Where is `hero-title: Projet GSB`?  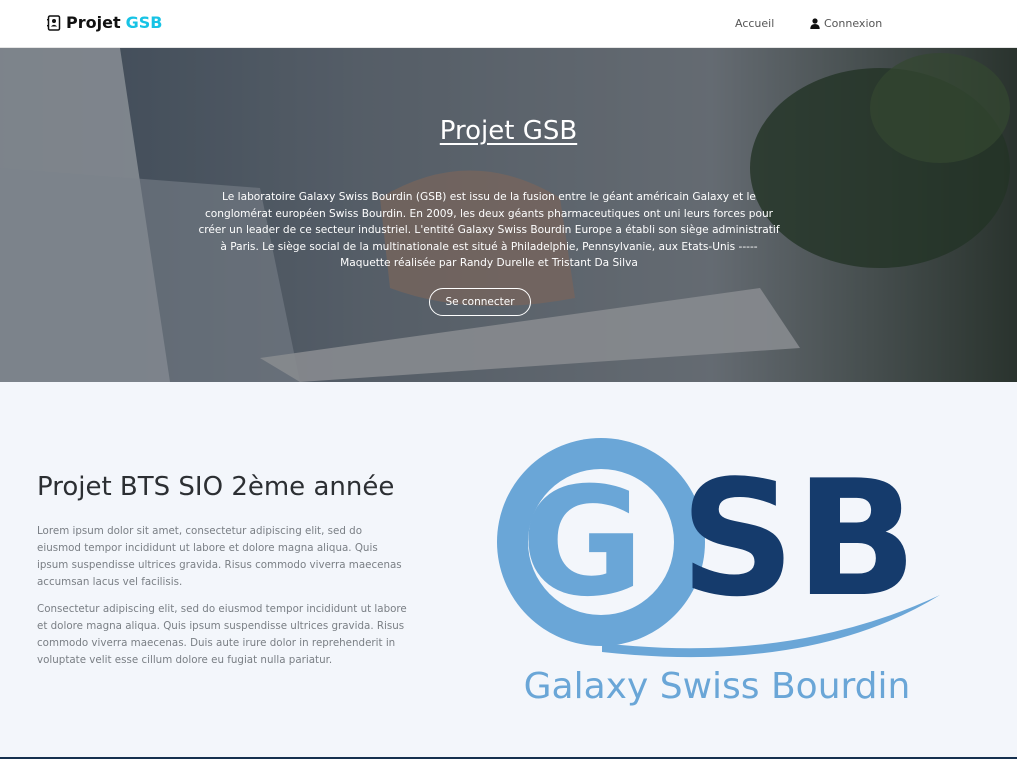
hero-title: Projet GSB is located at coordinates (508, 131).